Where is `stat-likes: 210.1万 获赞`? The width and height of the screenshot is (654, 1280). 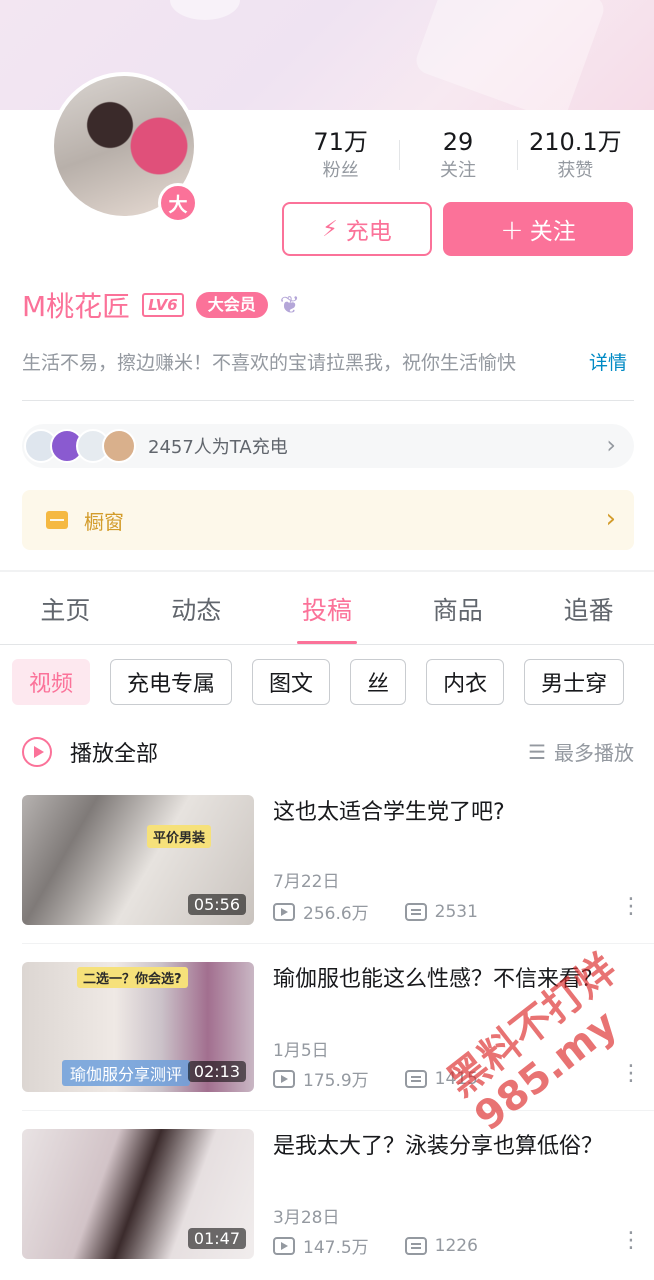 stat-likes: 210.1万 获赞 is located at coordinates (575, 155).